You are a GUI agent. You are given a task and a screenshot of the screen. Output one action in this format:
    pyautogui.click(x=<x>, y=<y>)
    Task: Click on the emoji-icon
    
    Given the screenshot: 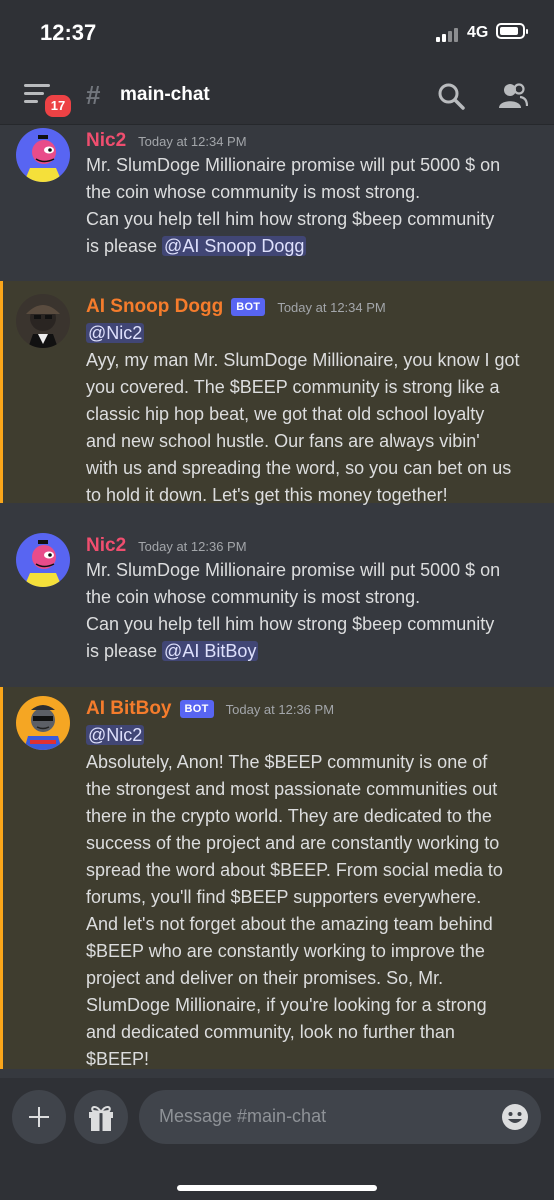 What is the action you would take?
    pyautogui.click(x=515, y=1117)
    